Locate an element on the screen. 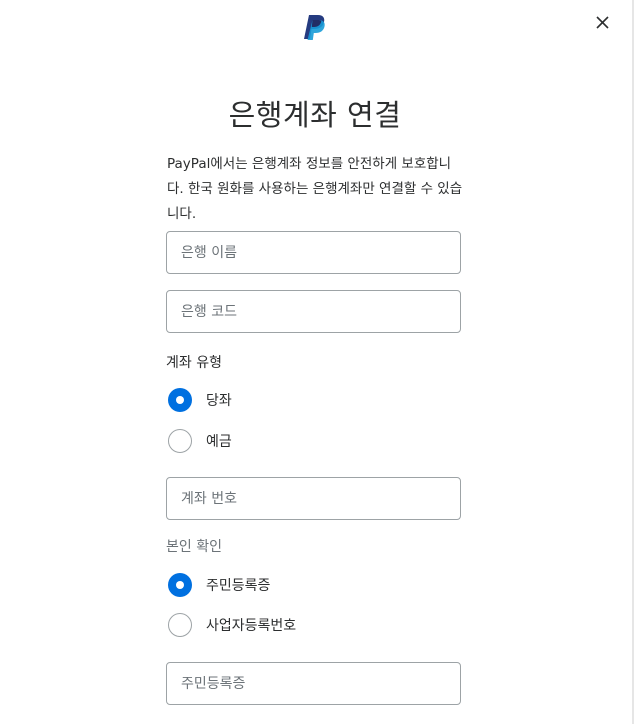  id-number-input is located at coordinates (313, 683).